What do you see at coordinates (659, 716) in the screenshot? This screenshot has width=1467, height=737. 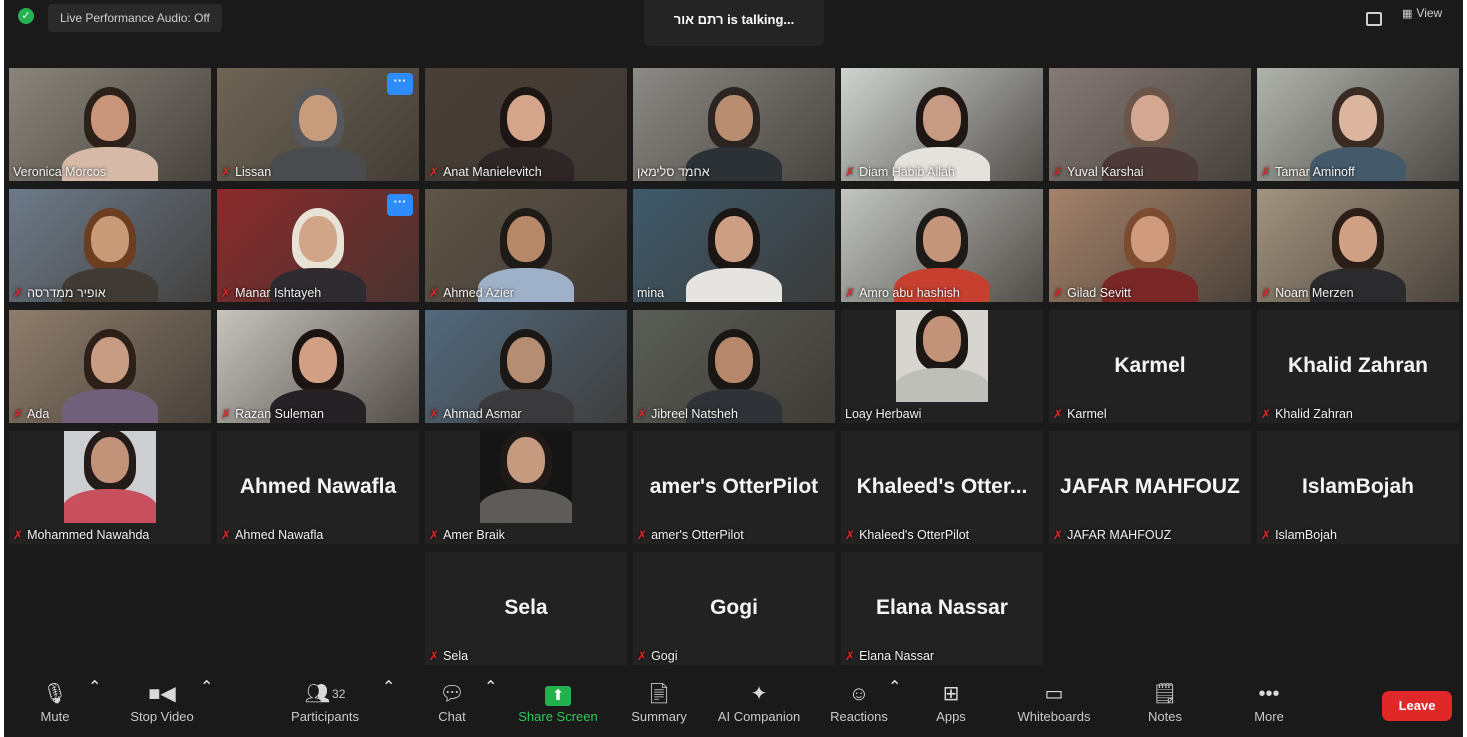 I see `summary-label: Summary` at bounding box center [659, 716].